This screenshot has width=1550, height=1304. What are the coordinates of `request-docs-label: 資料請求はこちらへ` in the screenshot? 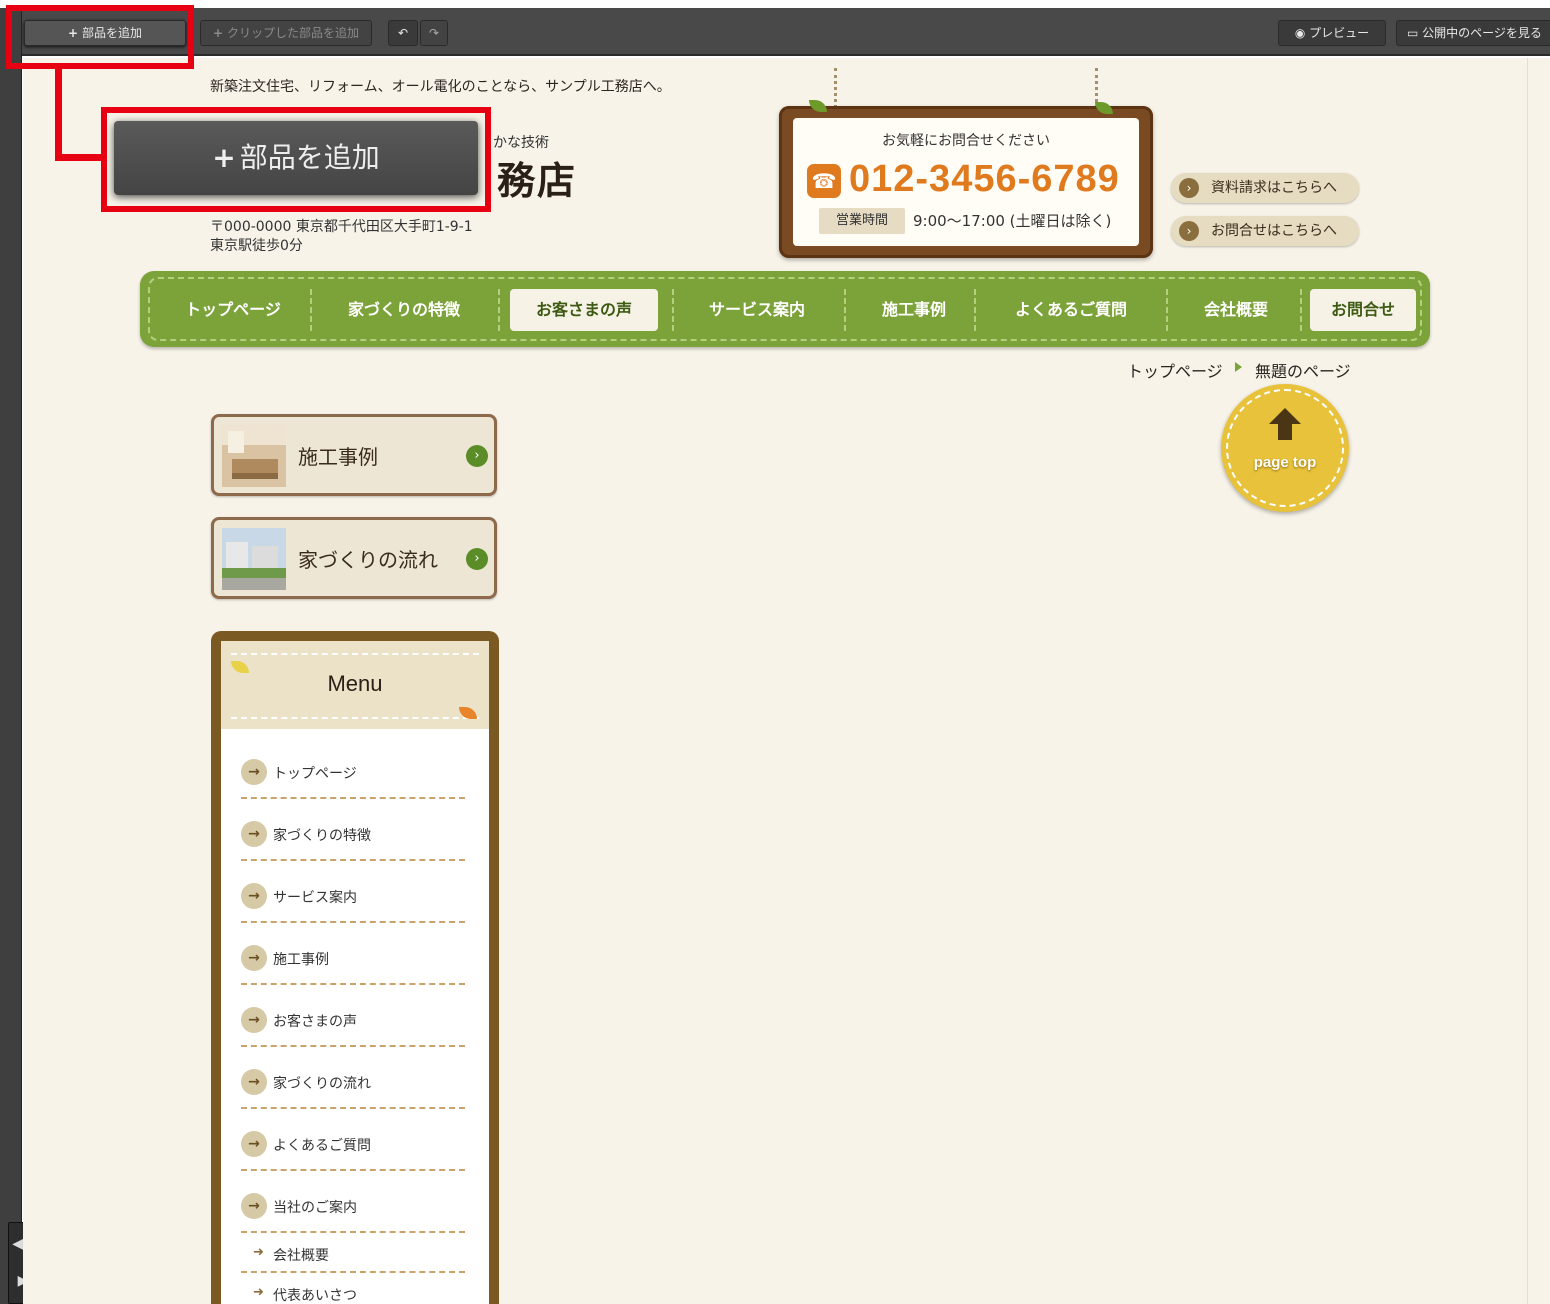 It's located at (1274, 188).